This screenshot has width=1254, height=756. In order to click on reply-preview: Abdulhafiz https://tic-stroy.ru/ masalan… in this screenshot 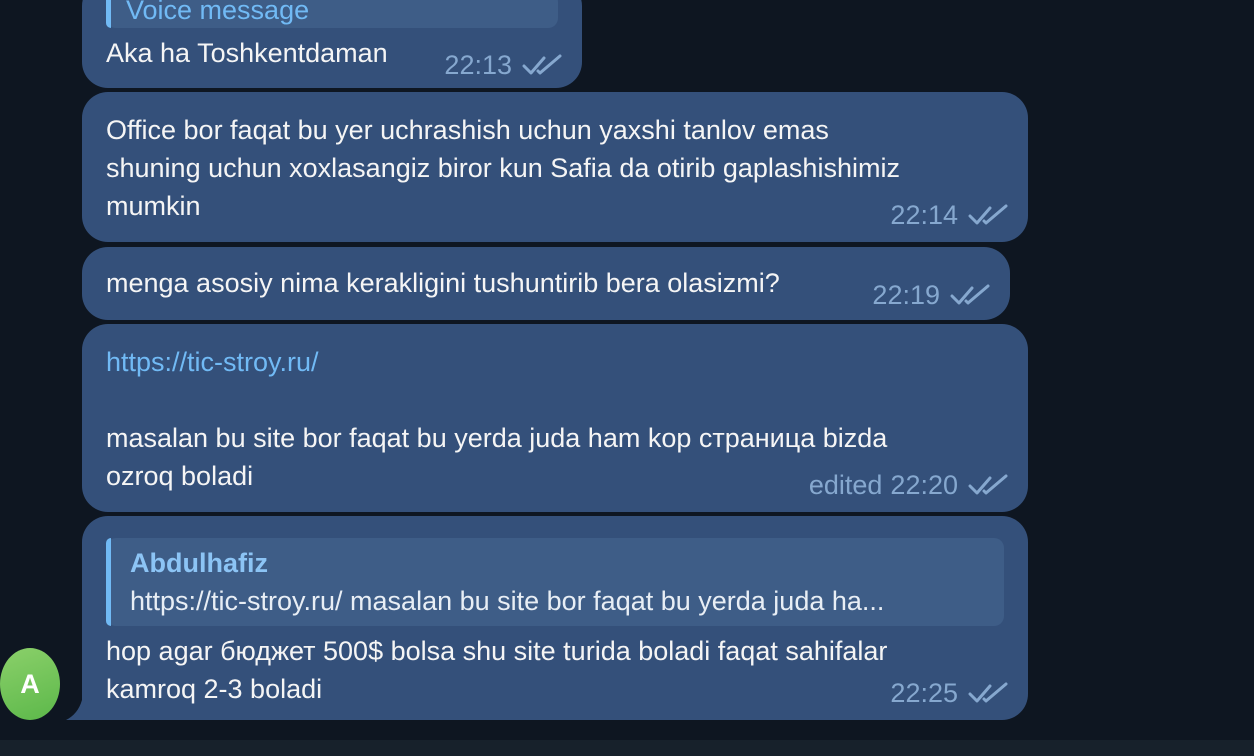, I will do `click(555, 582)`.